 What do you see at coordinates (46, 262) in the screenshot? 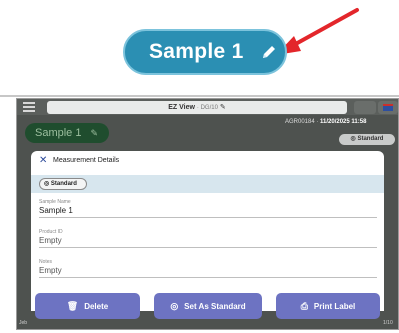
I see `field-label: Notes` at bounding box center [46, 262].